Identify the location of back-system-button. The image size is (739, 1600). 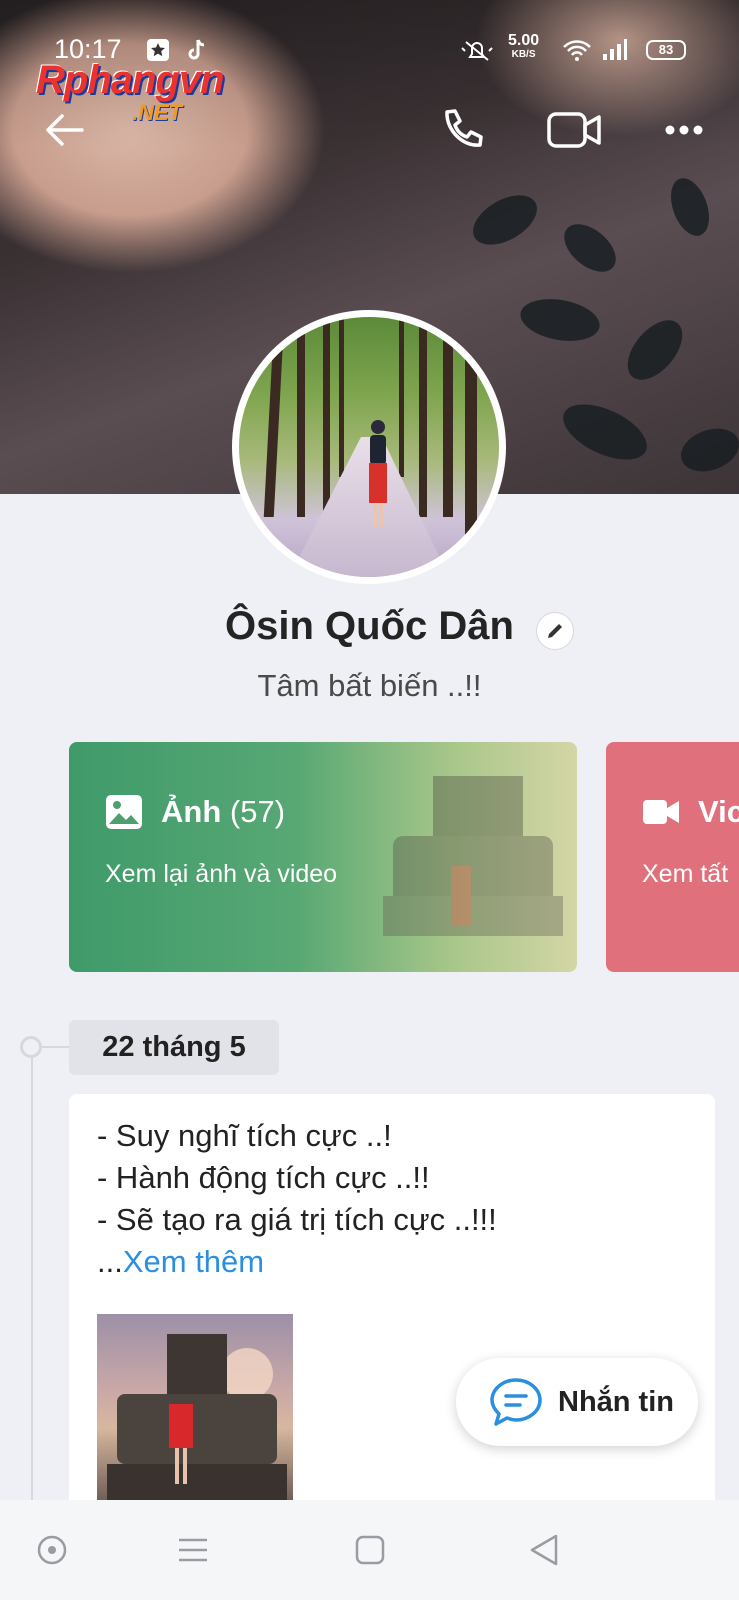
(544, 1550).